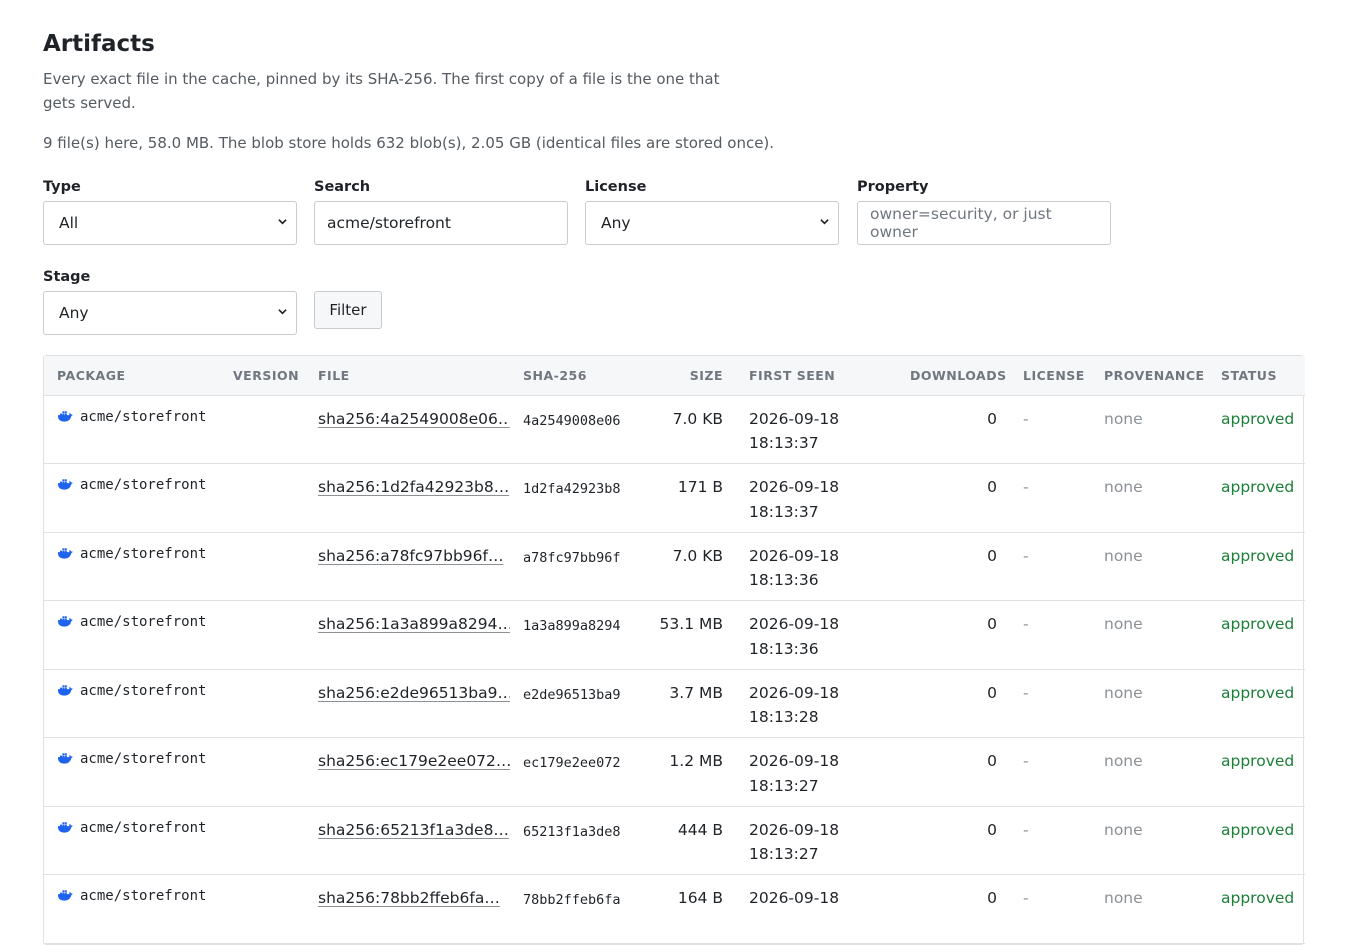 The image size is (1346, 945). I want to click on property-input-placeholder: owner=security, or just owner, so click(961, 223).